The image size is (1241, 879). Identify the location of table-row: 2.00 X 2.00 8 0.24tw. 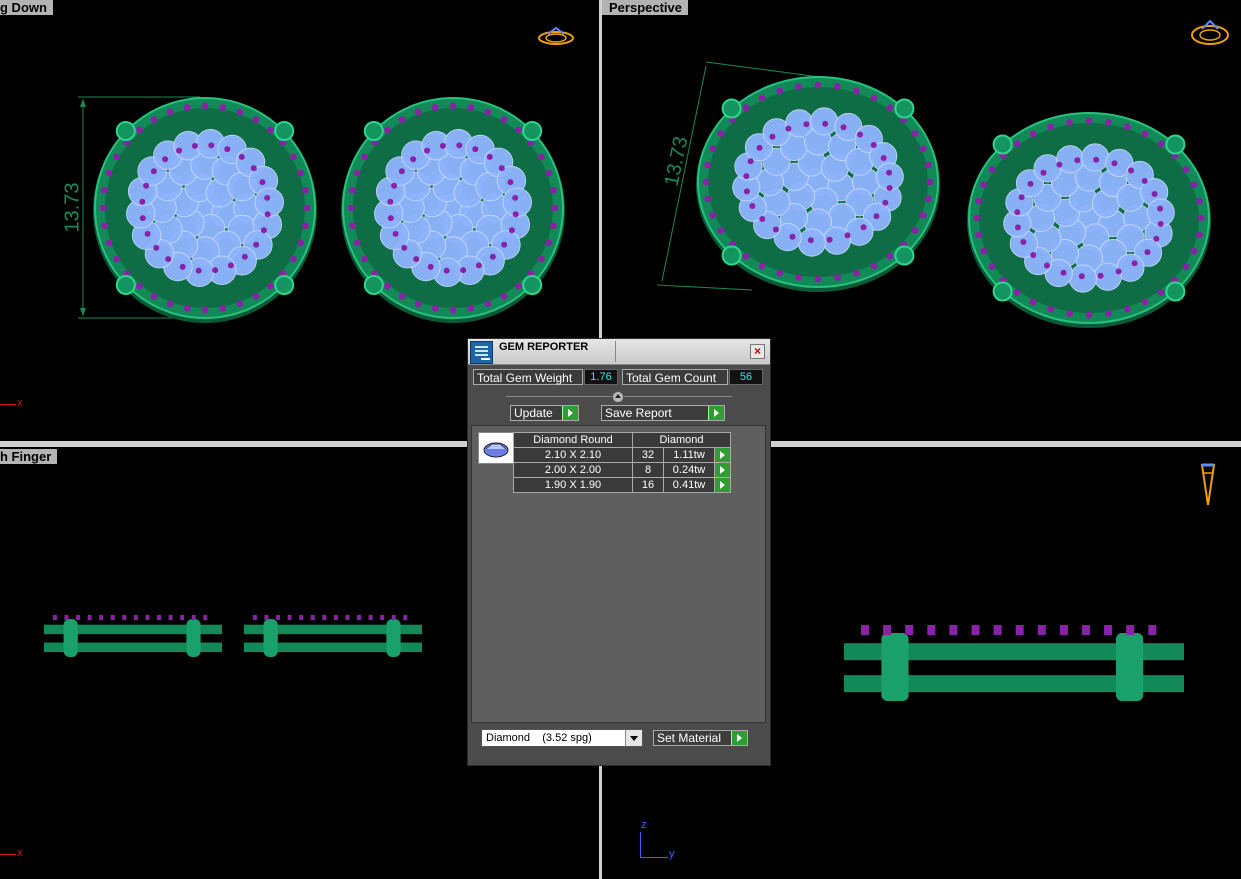
(622, 470).